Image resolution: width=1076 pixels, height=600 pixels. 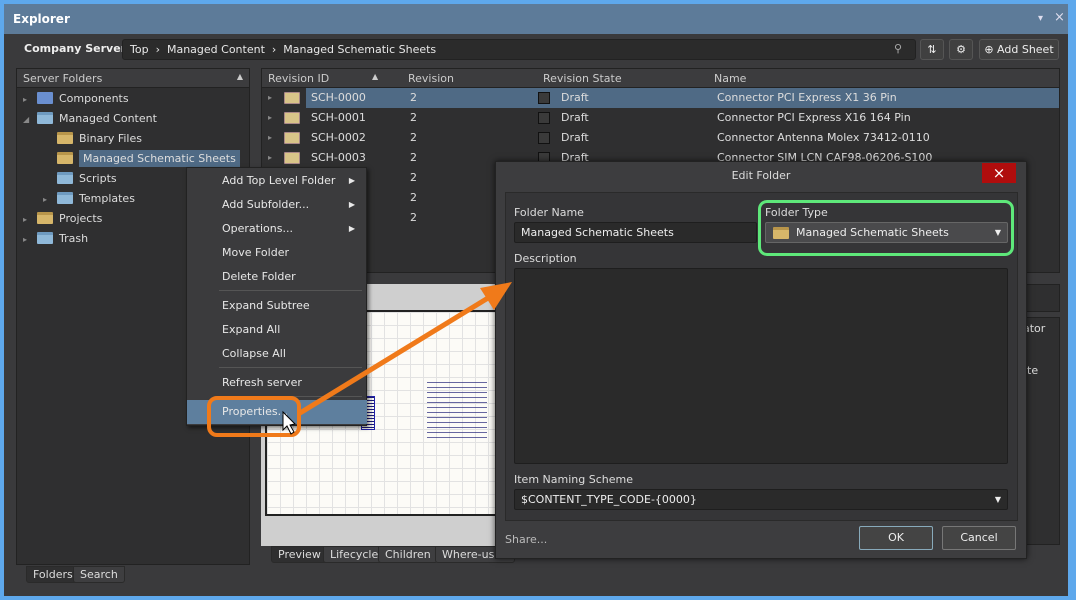 I want to click on annotation-overlay, so click(x=359, y=359).